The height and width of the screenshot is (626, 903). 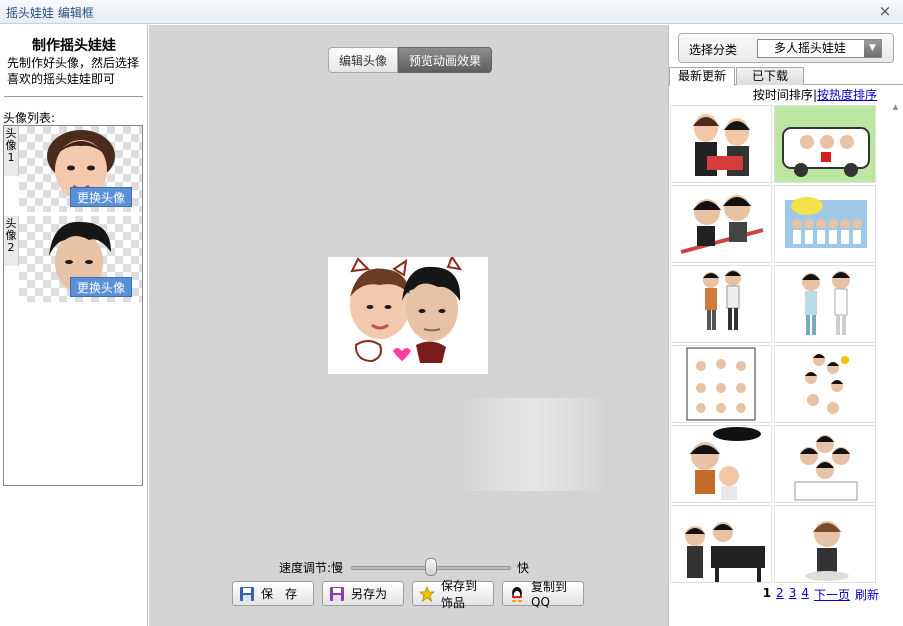 I want to click on page-link-3: 3, so click(x=793, y=594).